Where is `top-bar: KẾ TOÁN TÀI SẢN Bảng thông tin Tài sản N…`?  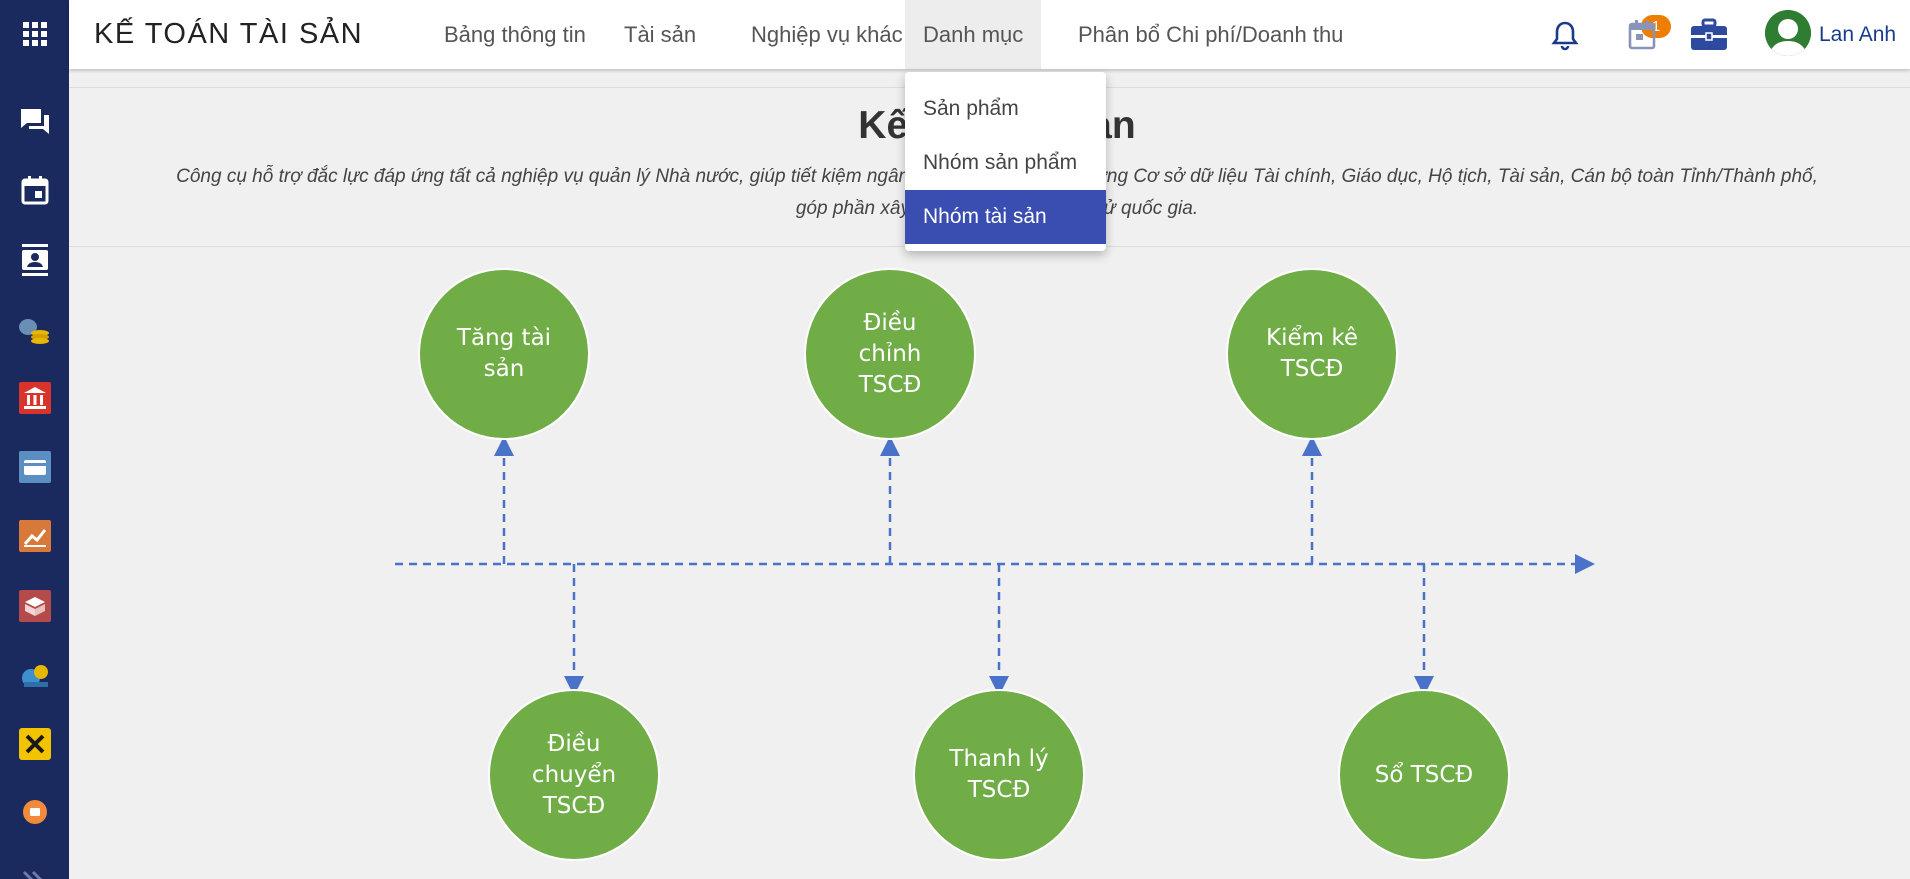
top-bar: KẾ TOÁN TÀI SẢN Bảng thông tin Tài sản N… is located at coordinates (989, 34).